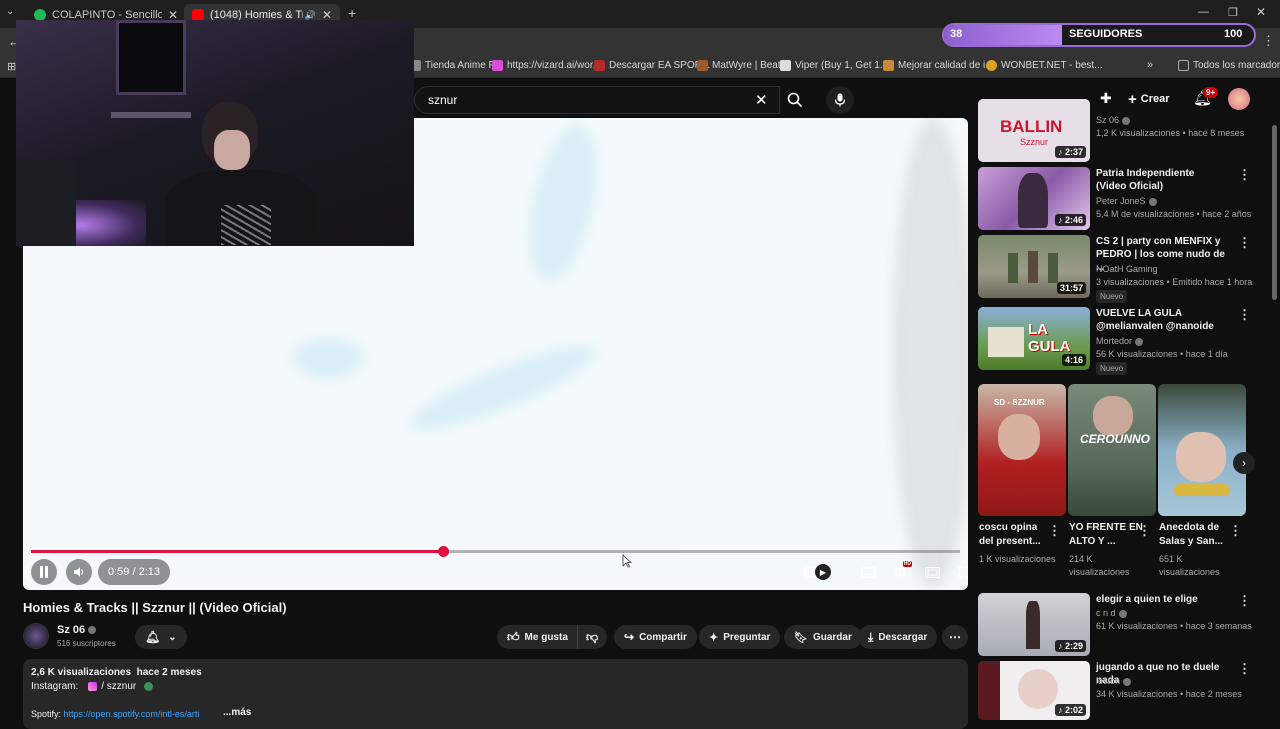 This screenshot has width=1280, height=729. Describe the element at coordinates (816, 572) in the screenshot. I see `autoplay-toggle: ▶` at that location.